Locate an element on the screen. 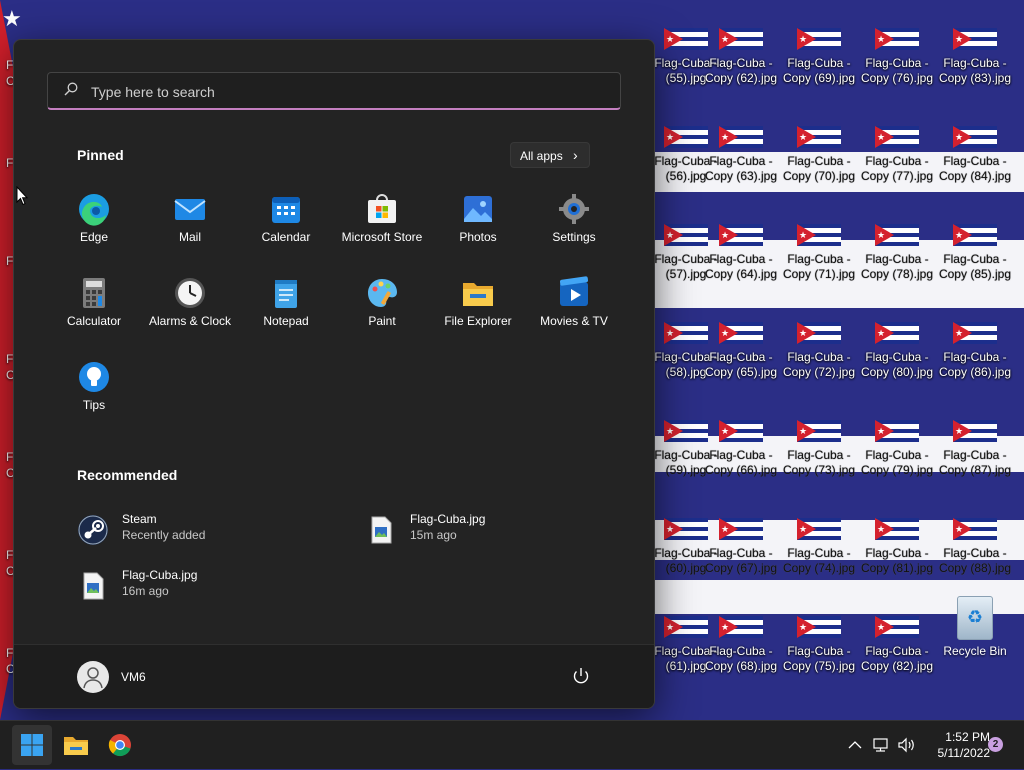 The image size is (1024, 770). desktop-right-edge is located at coordinates (1020, 360).